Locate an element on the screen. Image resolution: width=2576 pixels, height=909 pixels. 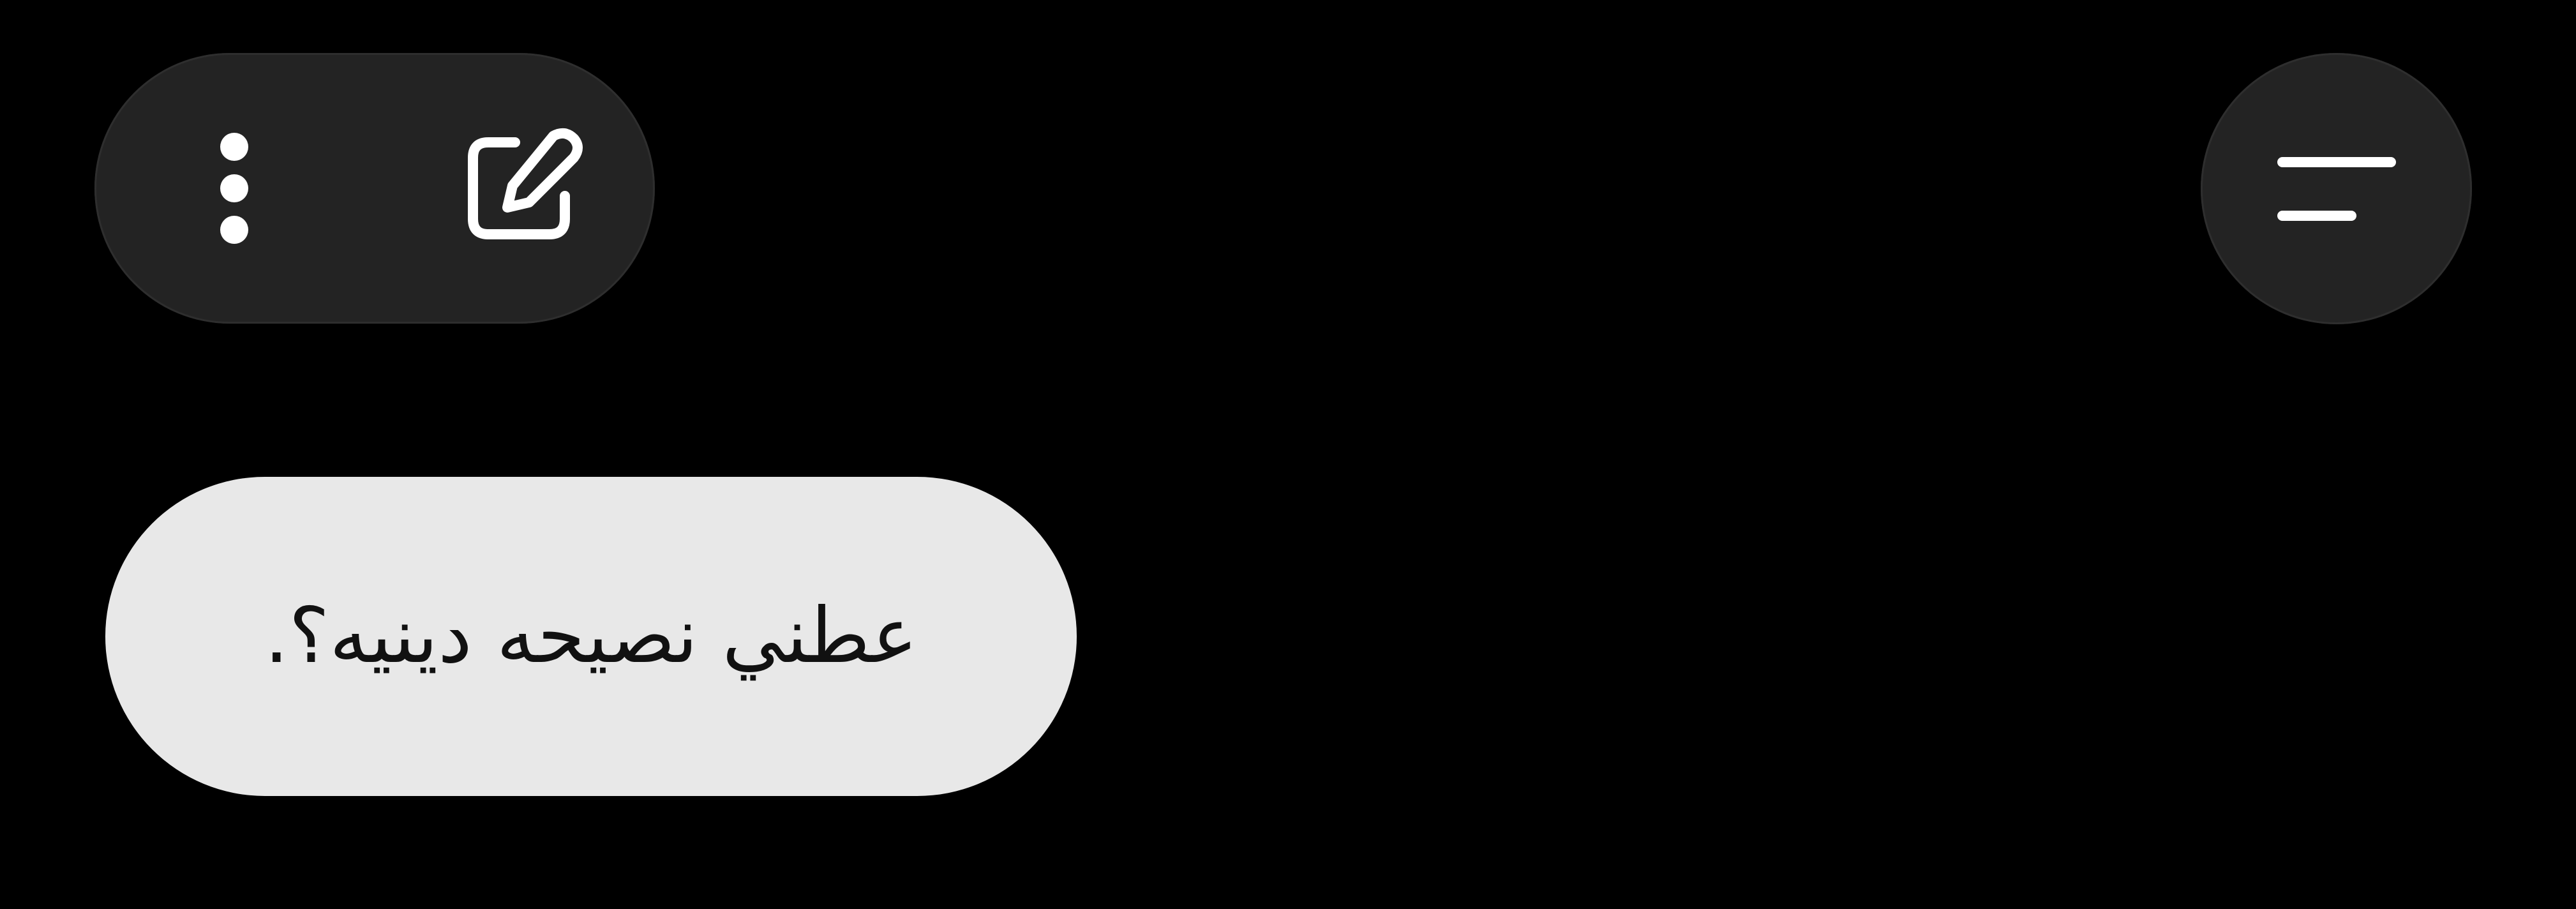
filter-menu-icon is located at coordinates (2336, 188).